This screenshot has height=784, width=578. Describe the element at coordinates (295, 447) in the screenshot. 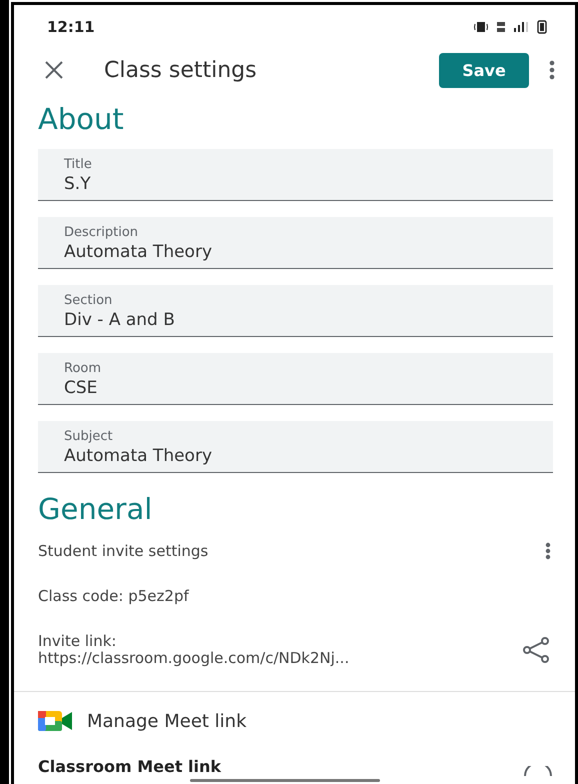

I see `text-field: Subject Automata Theory` at that location.